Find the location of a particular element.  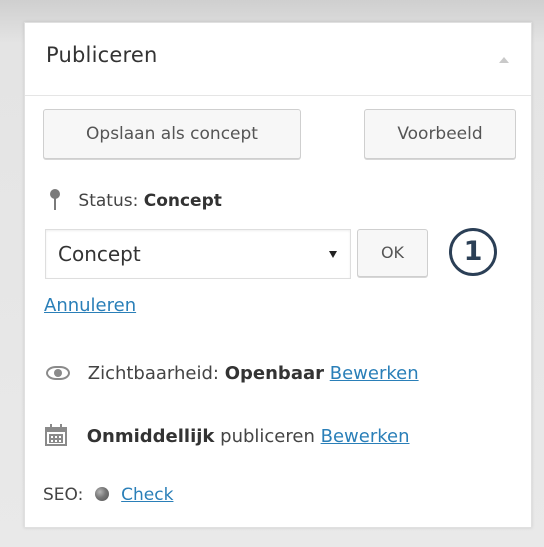

schedule-row: Onmiddellijk publiceren Bewerken is located at coordinates (227, 435).